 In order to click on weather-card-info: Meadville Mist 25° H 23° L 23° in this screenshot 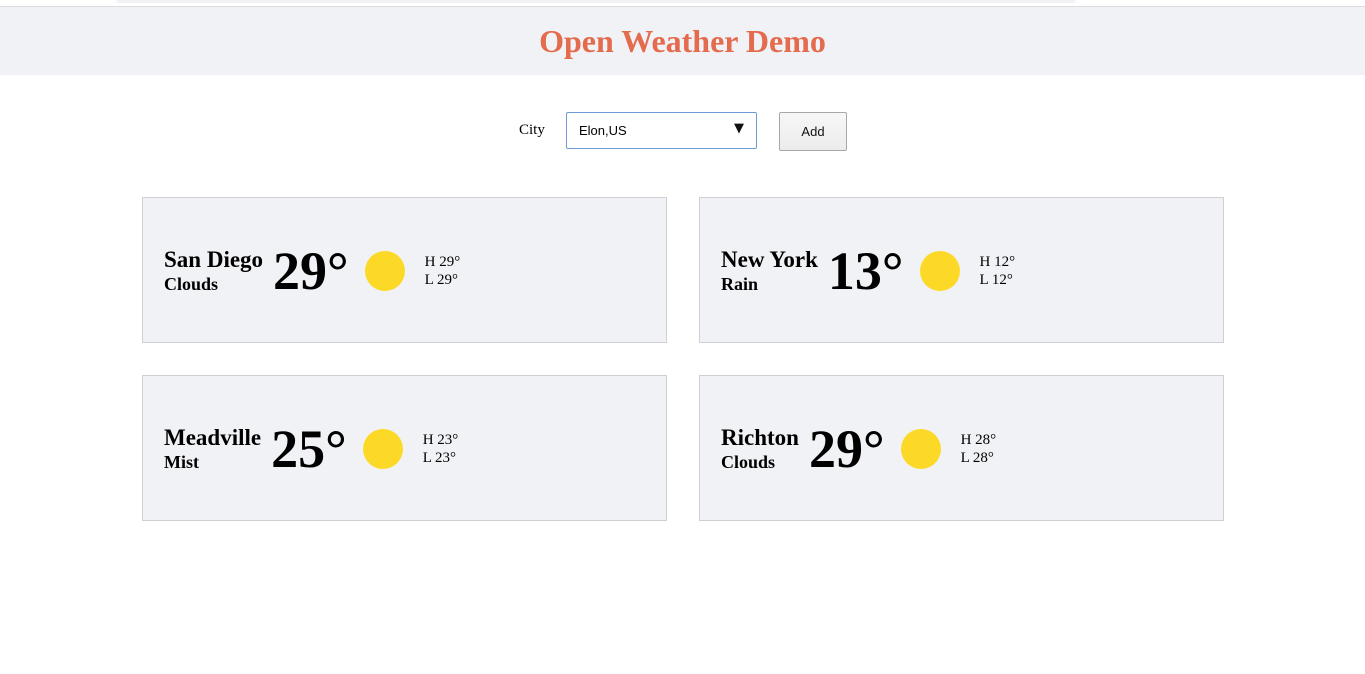, I will do `click(311, 449)`.